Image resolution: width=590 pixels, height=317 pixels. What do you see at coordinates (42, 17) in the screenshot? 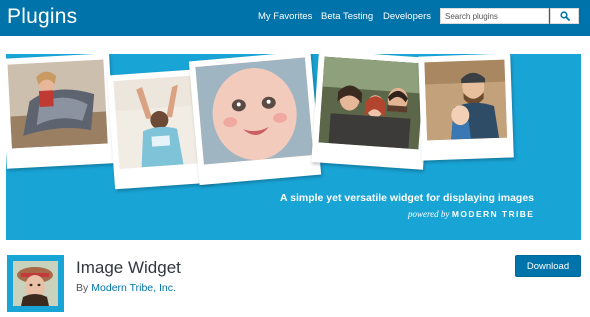
I see `page-title: Plugins` at bounding box center [42, 17].